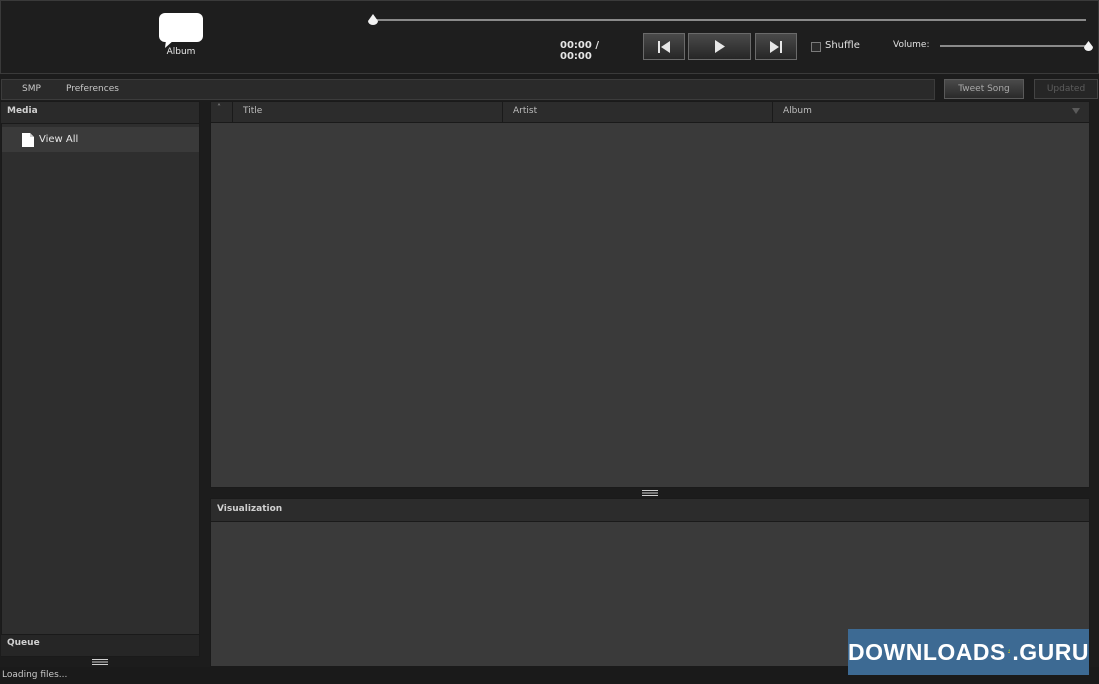 The image size is (1099, 684). What do you see at coordinates (181, 52) in the screenshot?
I see `album-label: Album` at bounding box center [181, 52].